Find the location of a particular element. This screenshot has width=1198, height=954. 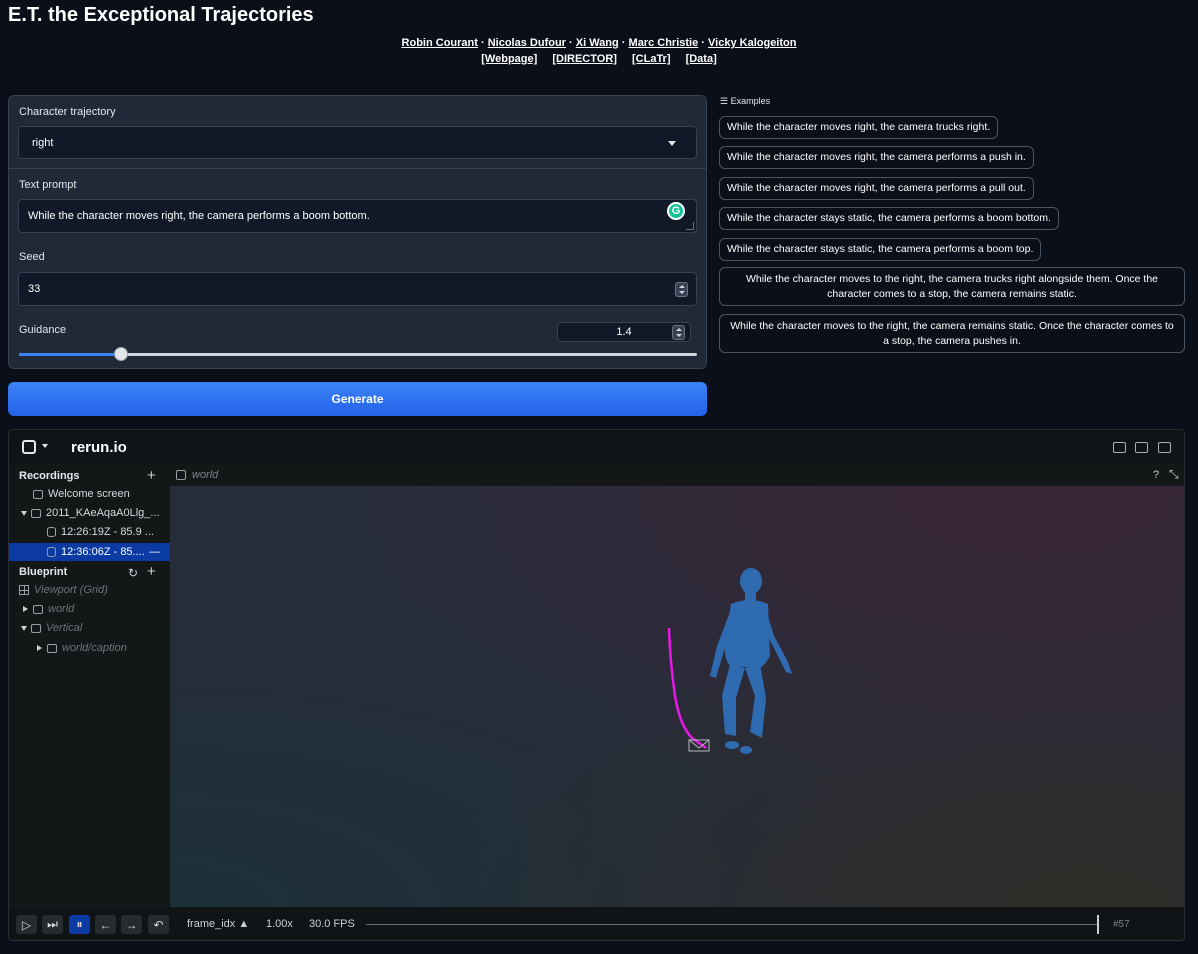

left-panel-toggle-icon is located at coordinates (1119, 447).